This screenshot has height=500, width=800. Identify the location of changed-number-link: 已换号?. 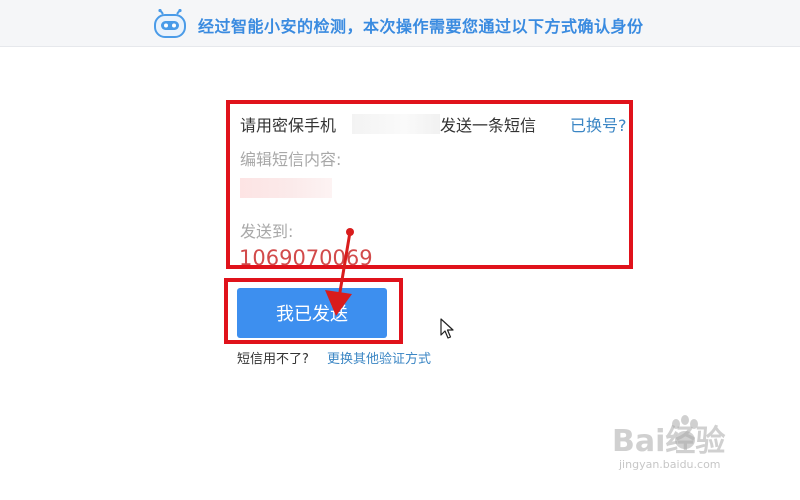
(598, 124).